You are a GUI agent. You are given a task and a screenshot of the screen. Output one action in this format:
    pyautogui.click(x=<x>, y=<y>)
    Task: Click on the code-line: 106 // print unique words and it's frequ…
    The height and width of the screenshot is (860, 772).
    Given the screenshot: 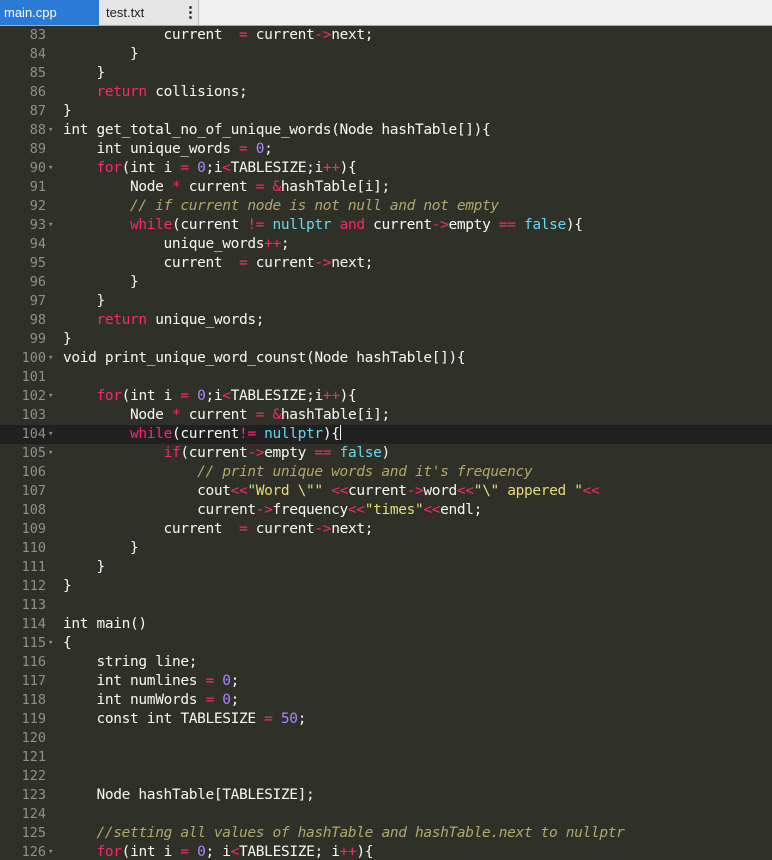 What is the action you would take?
    pyautogui.click(x=386, y=472)
    